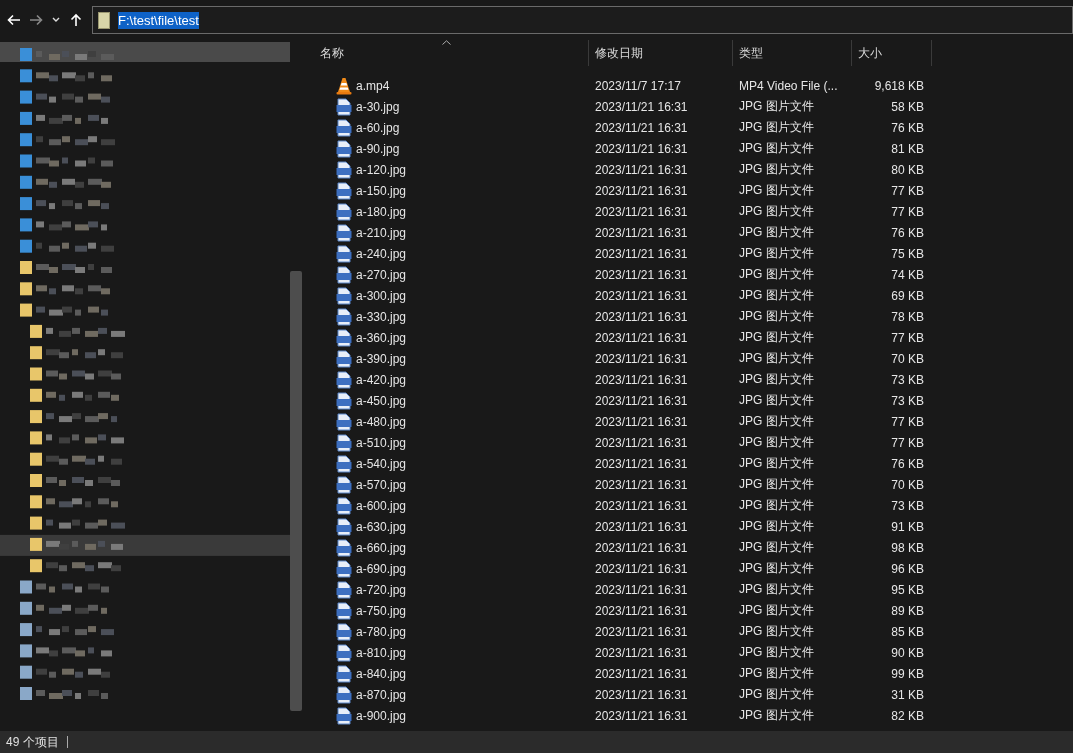 The width and height of the screenshot is (1073, 753). What do you see at coordinates (907, 358) in the screenshot?
I see `file-size: 70 KB` at bounding box center [907, 358].